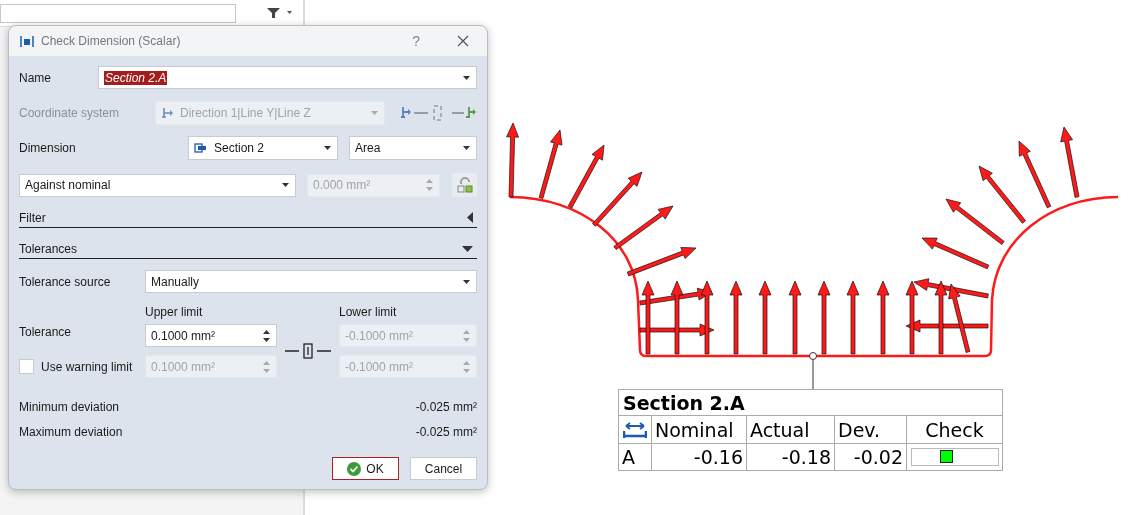 The height and width of the screenshot is (515, 1132). I want to click on measure-dropdown: Area, so click(413, 148).